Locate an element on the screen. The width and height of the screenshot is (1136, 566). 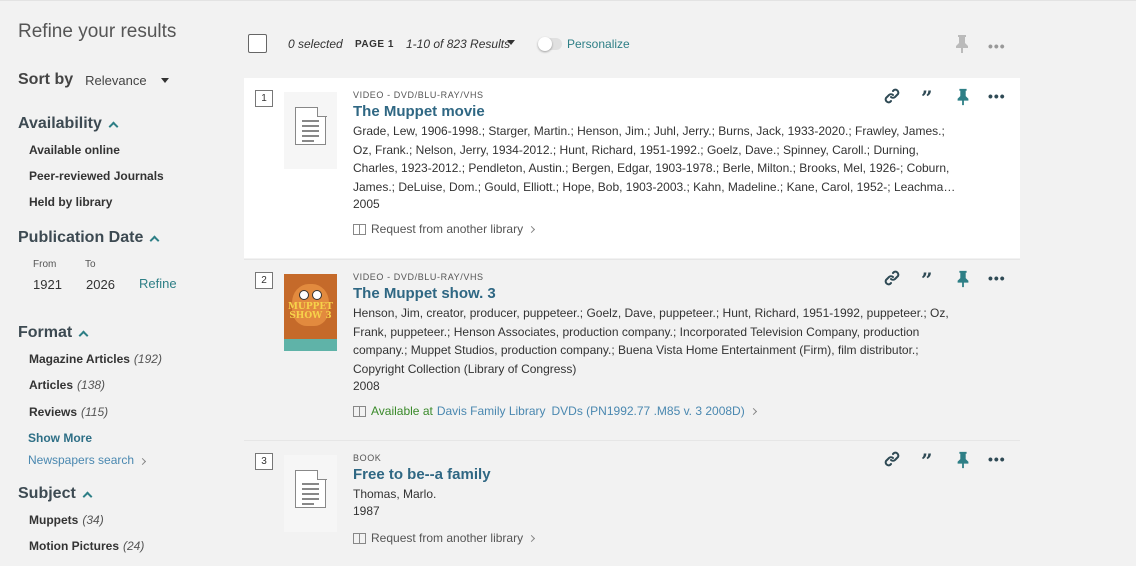
result-title-link: Free to be--a family is located at coordinates (422, 474).